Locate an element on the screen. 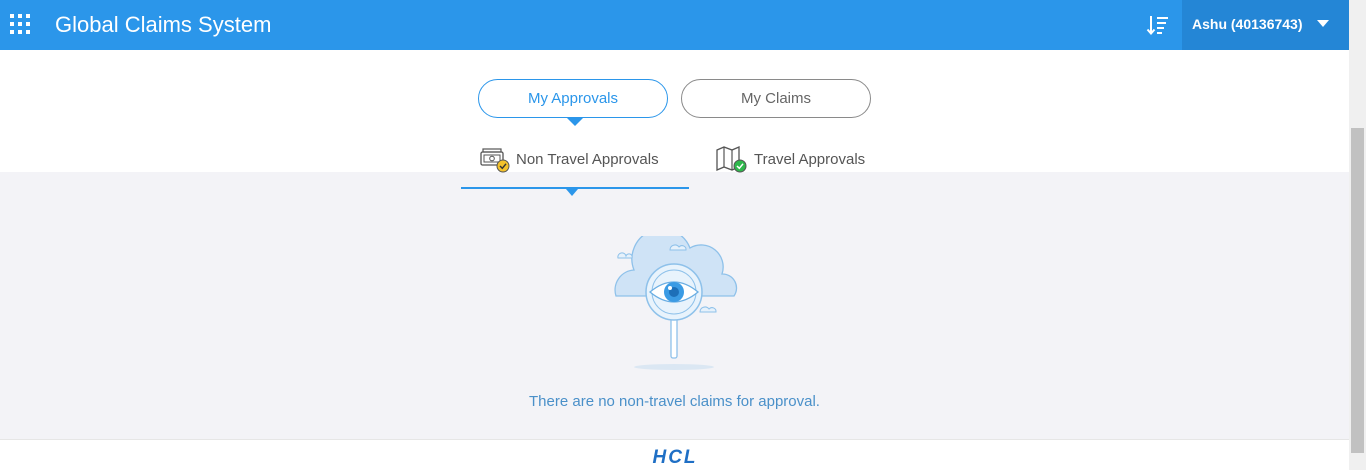 This screenshot has width=1366, height=470. active-tab-pointer is located at coordinates (575, 122).